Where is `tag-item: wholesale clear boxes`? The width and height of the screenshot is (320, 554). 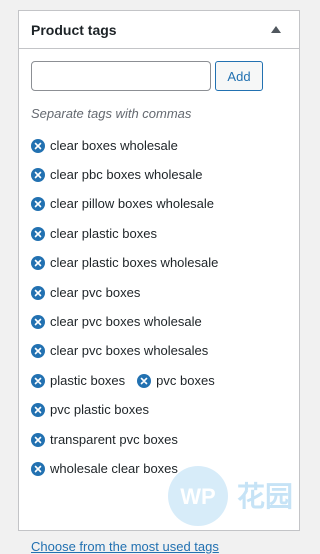 tag-item: wholesale clear boxes is located at coordinates (160, 468).